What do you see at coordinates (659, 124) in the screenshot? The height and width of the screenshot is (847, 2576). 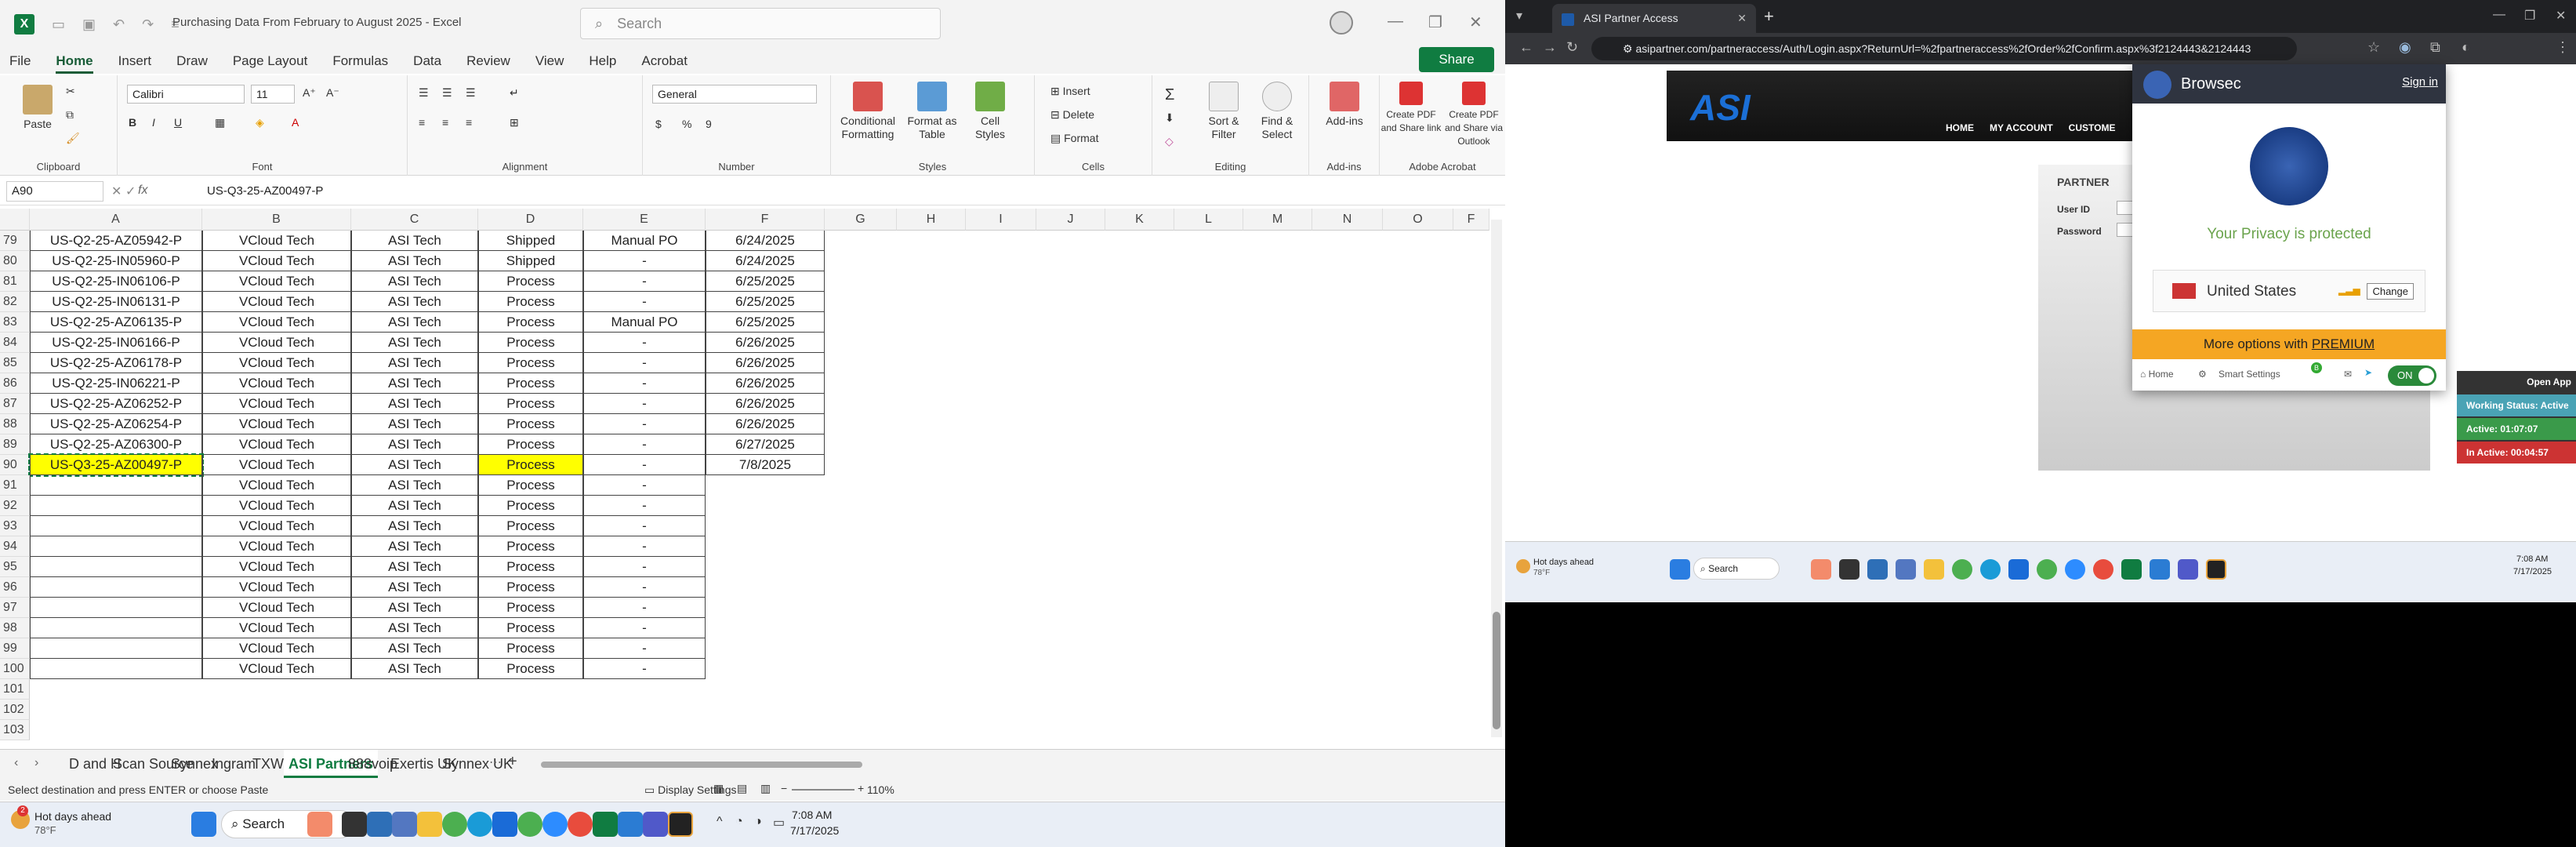 I see `currency-icon: $` at bounding box center [659, 124].